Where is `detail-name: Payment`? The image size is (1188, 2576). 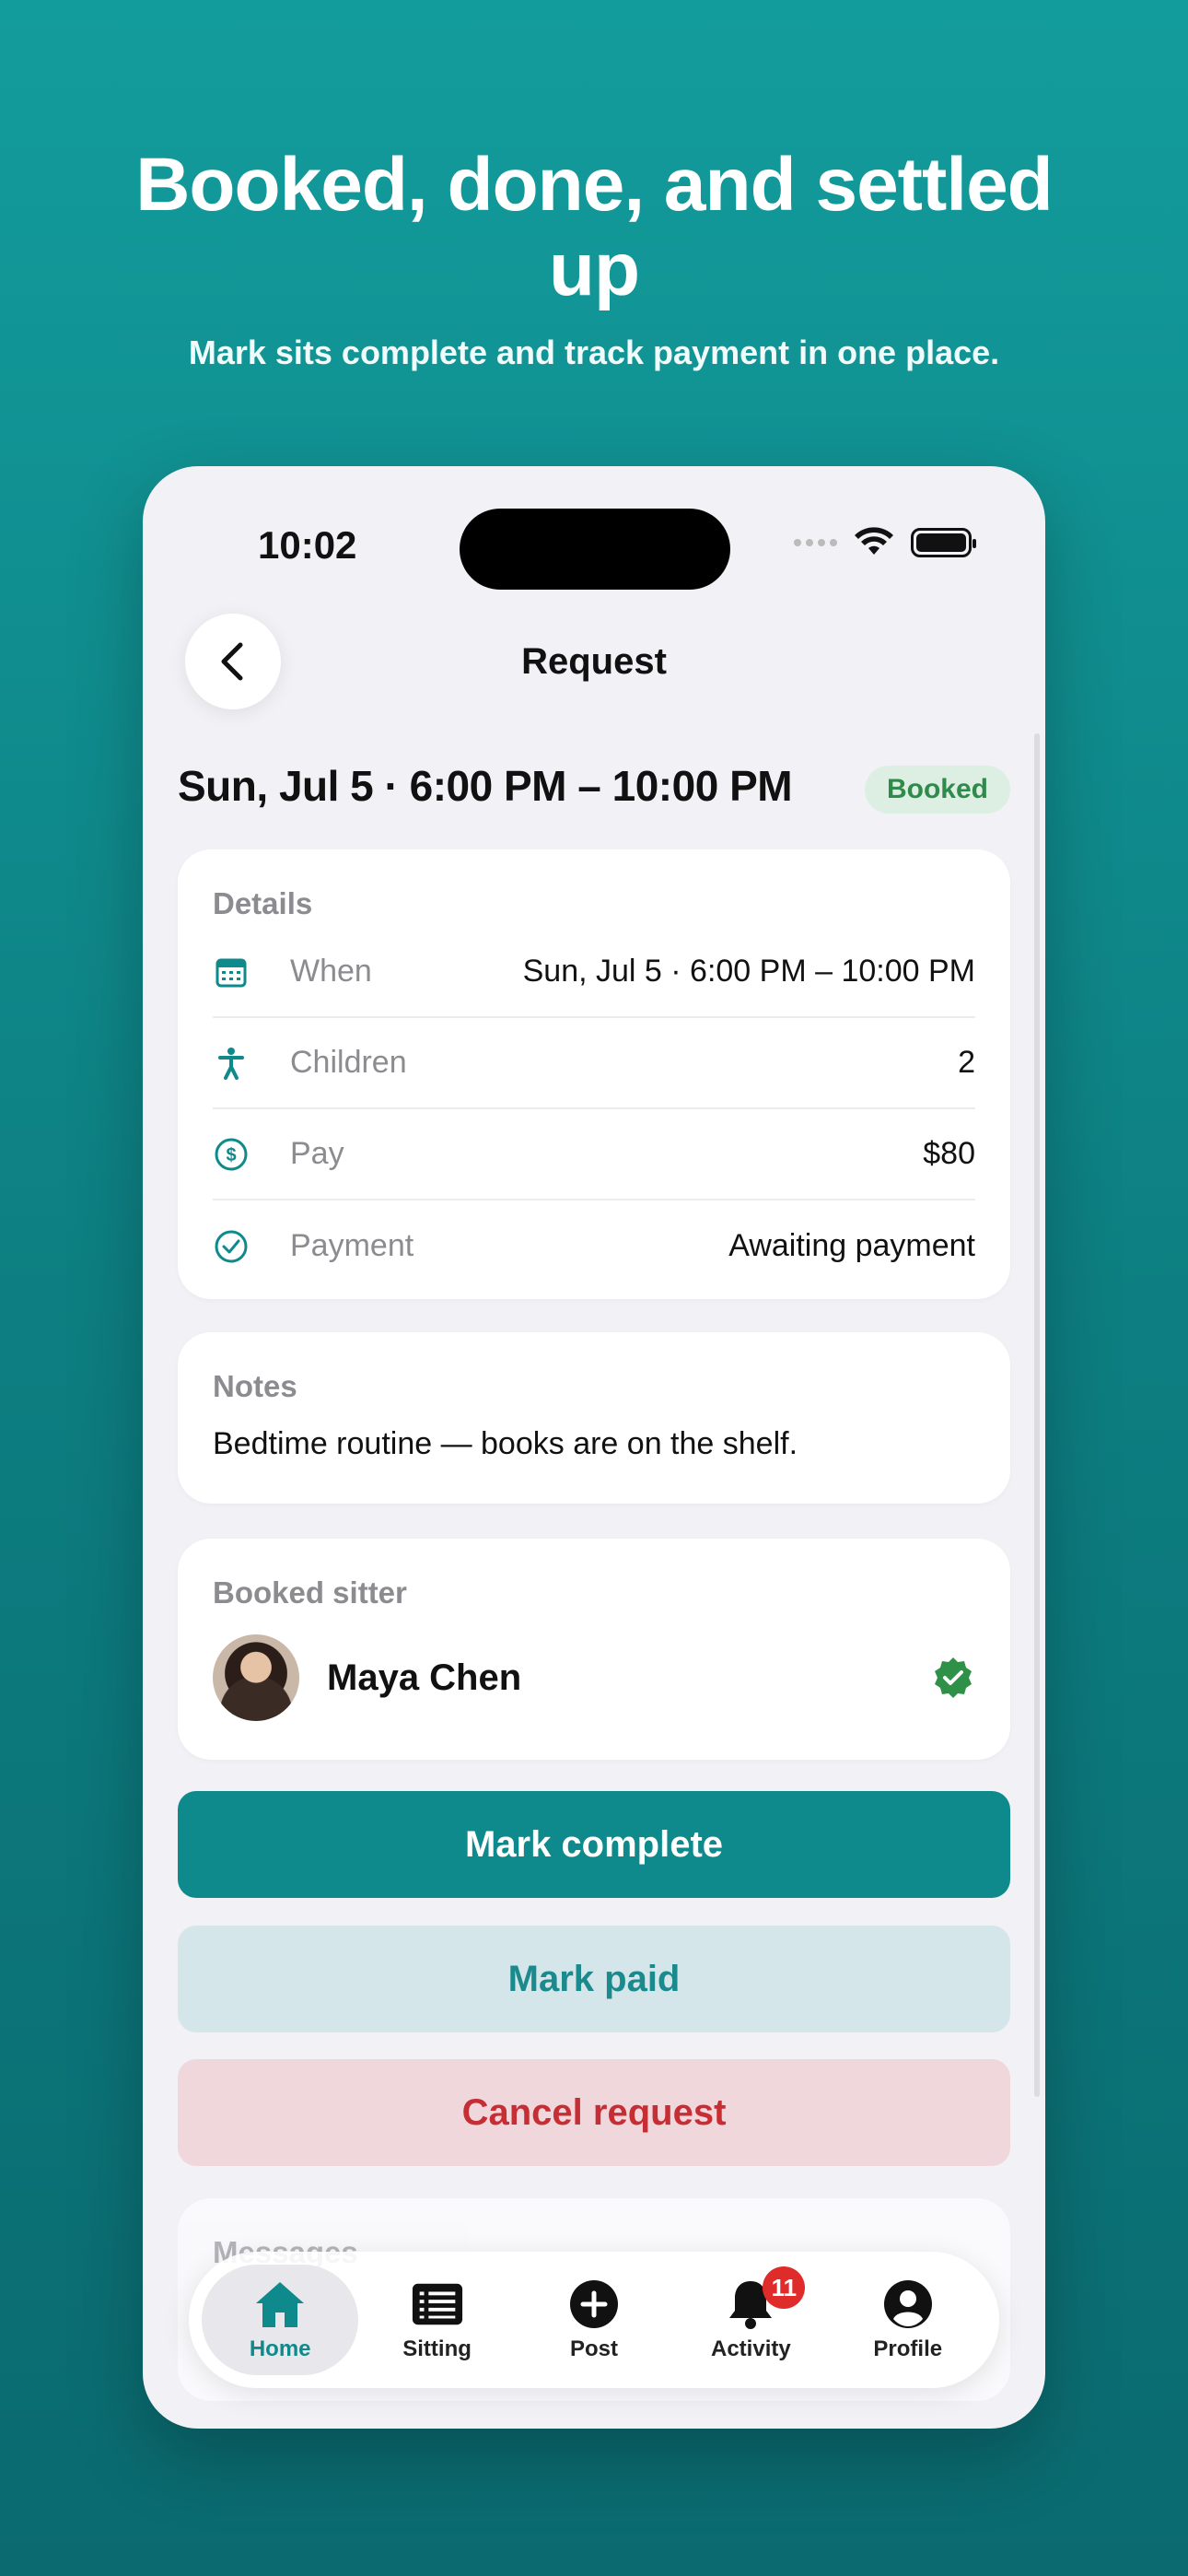 detail-name: Payment is located at coordinates (352, 1245).